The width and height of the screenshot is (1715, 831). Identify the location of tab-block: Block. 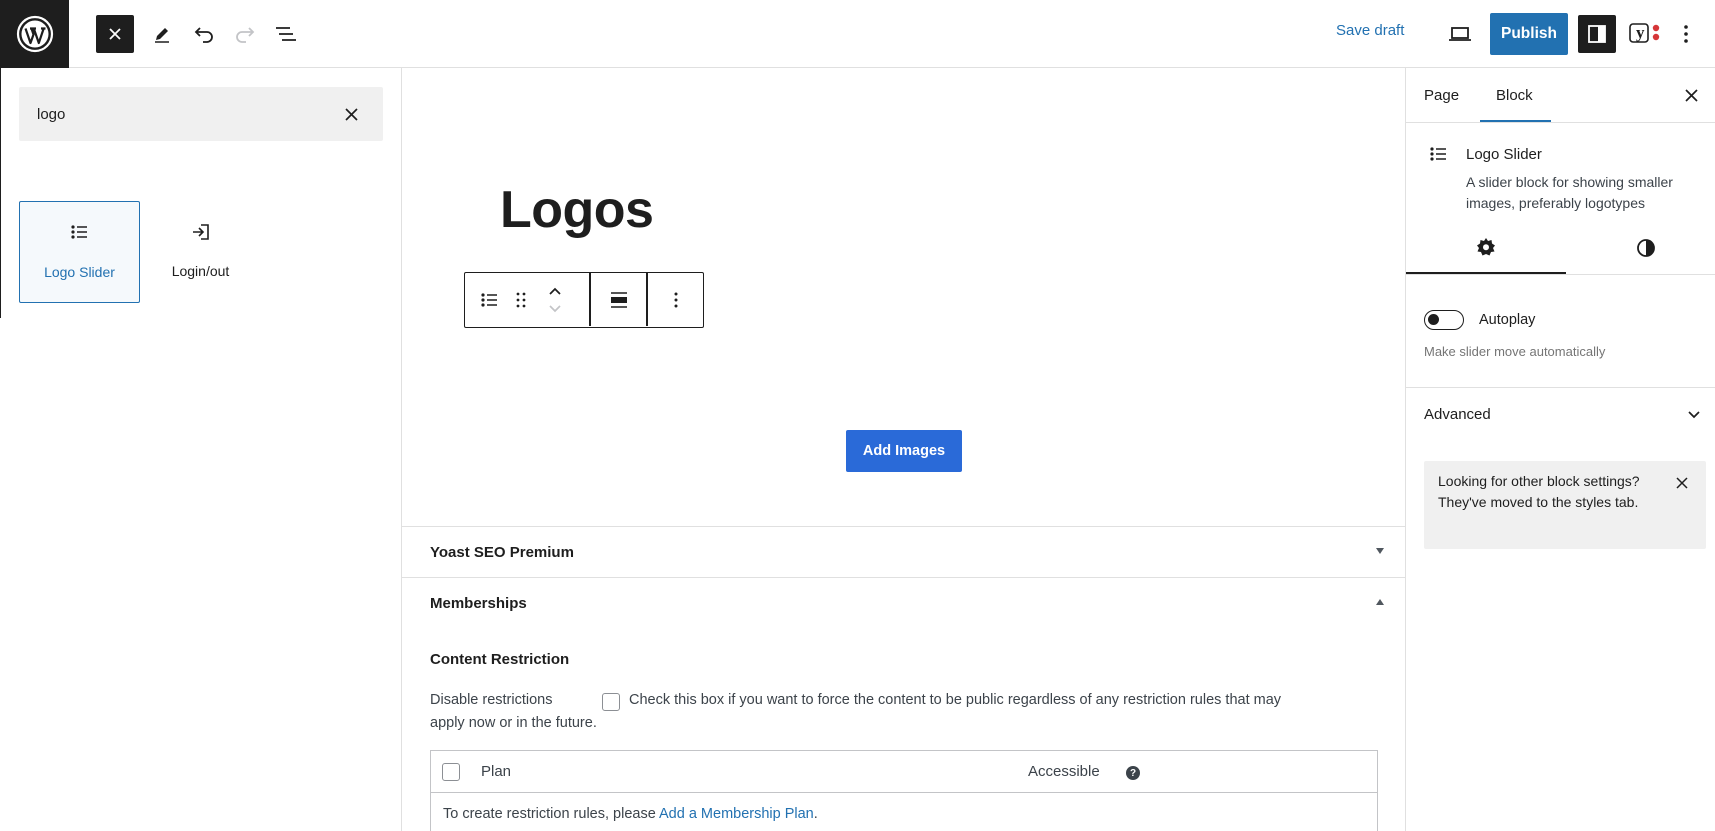
(1515, 95).